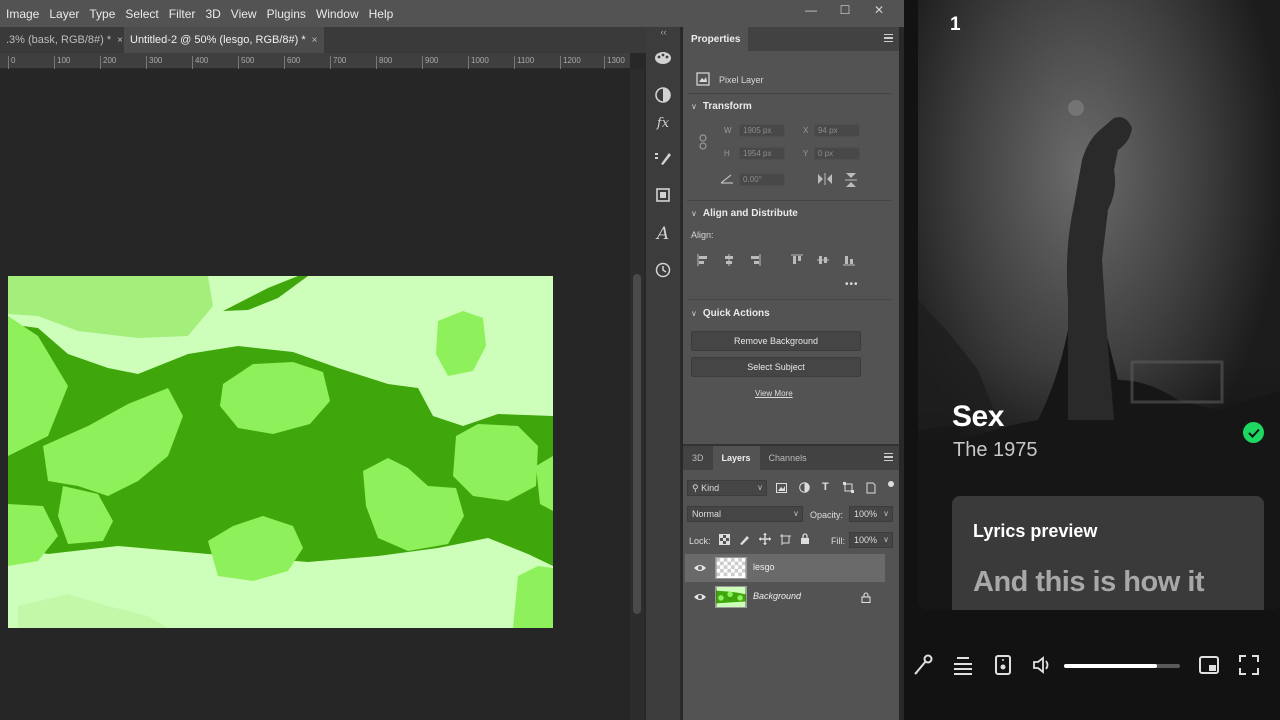  Describe the element at coordinates (866, 540) in the screenshot. I see `fill-value: 100%` at that location.